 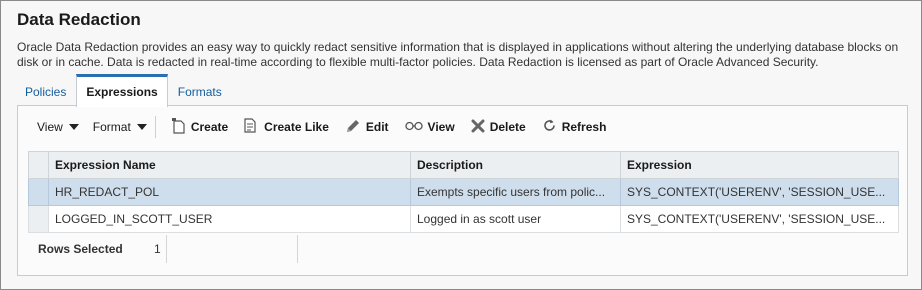 I want to click on tab-formats: Formats, so click(x=200, y=90).